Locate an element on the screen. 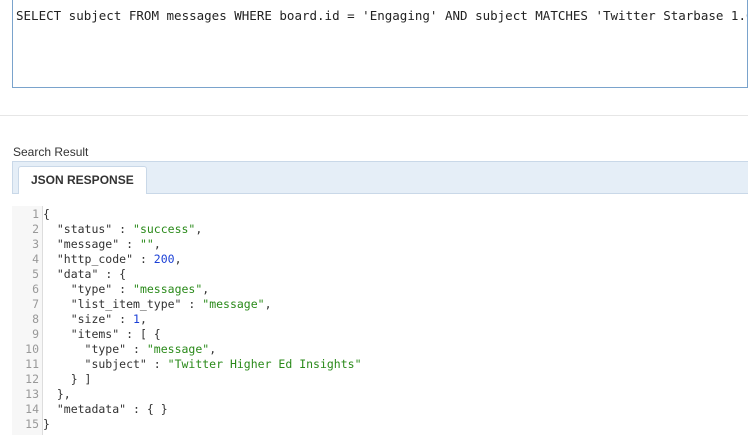 This screenshot has height=435, width=748. code-token: } is located at coordinates (46, 424).